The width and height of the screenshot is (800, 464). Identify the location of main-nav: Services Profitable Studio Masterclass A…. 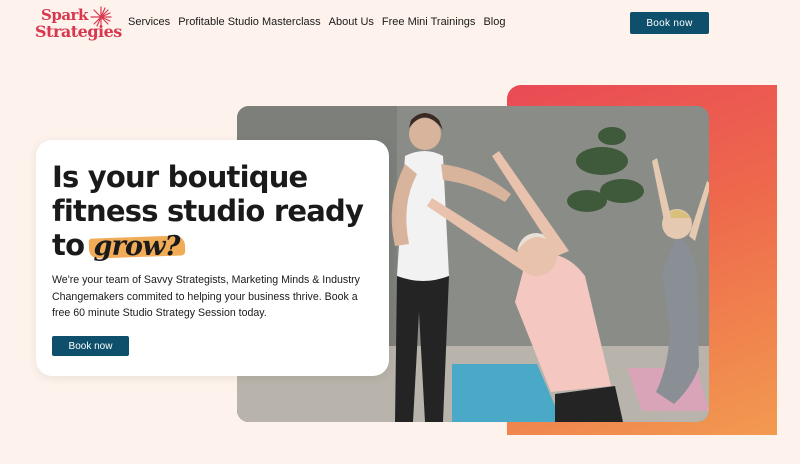
(316, 22).